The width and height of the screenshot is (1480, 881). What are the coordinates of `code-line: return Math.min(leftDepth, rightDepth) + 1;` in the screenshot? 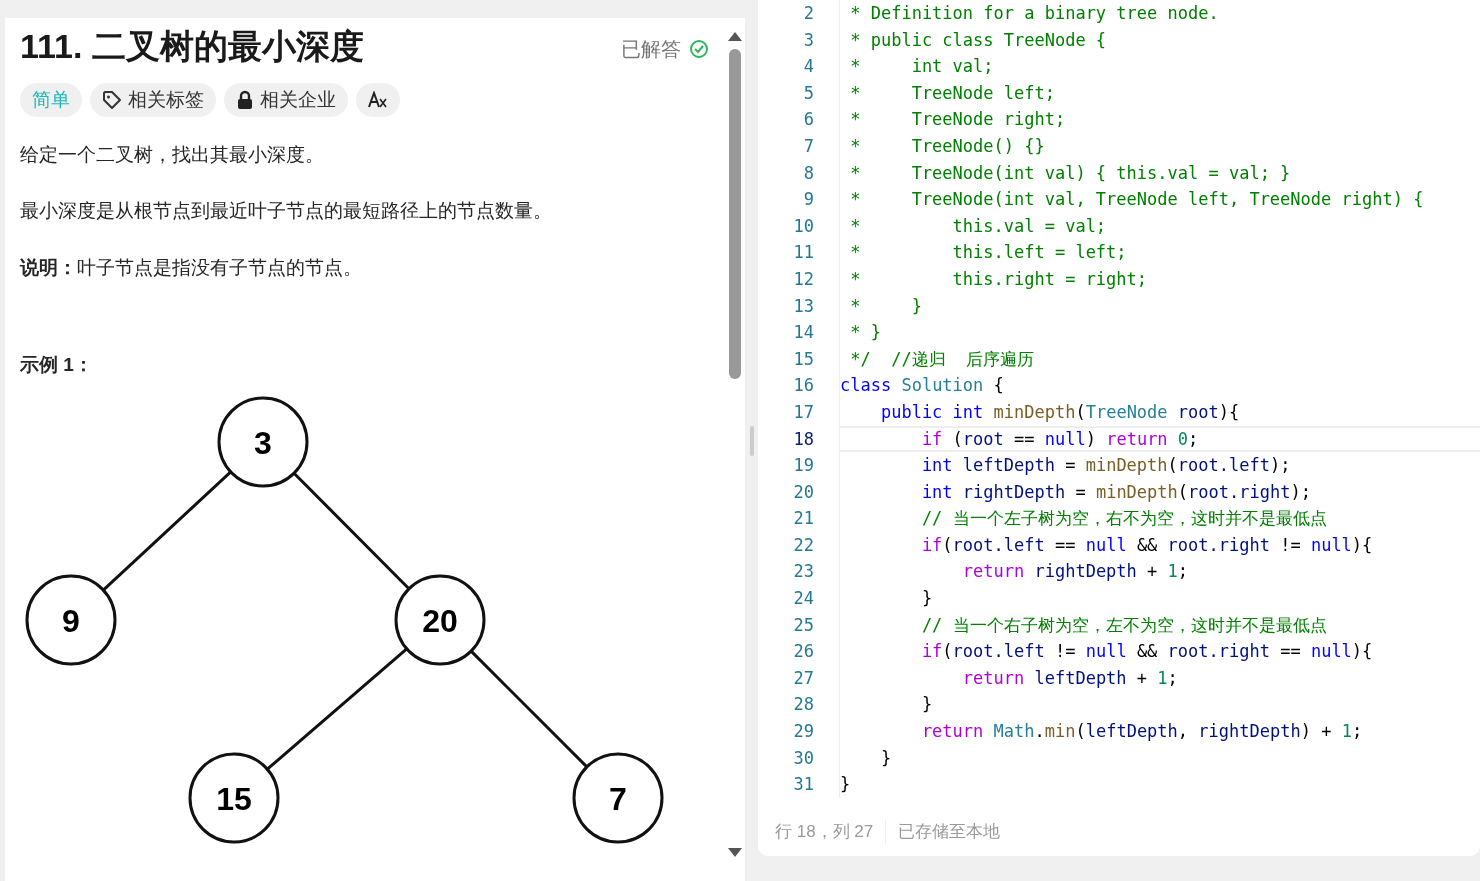 It's located at (1159, 731).